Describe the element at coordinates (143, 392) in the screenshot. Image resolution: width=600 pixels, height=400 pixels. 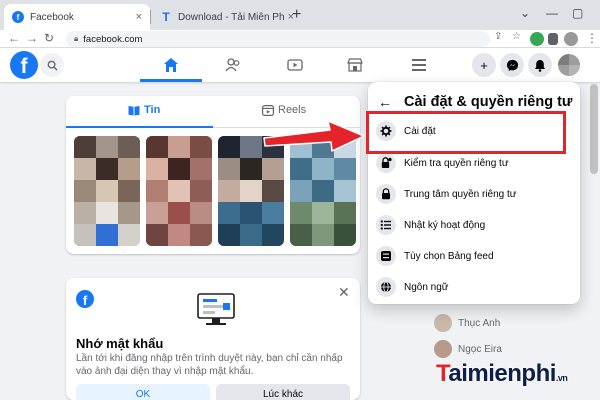
I see `ok-button: OK` at that location.